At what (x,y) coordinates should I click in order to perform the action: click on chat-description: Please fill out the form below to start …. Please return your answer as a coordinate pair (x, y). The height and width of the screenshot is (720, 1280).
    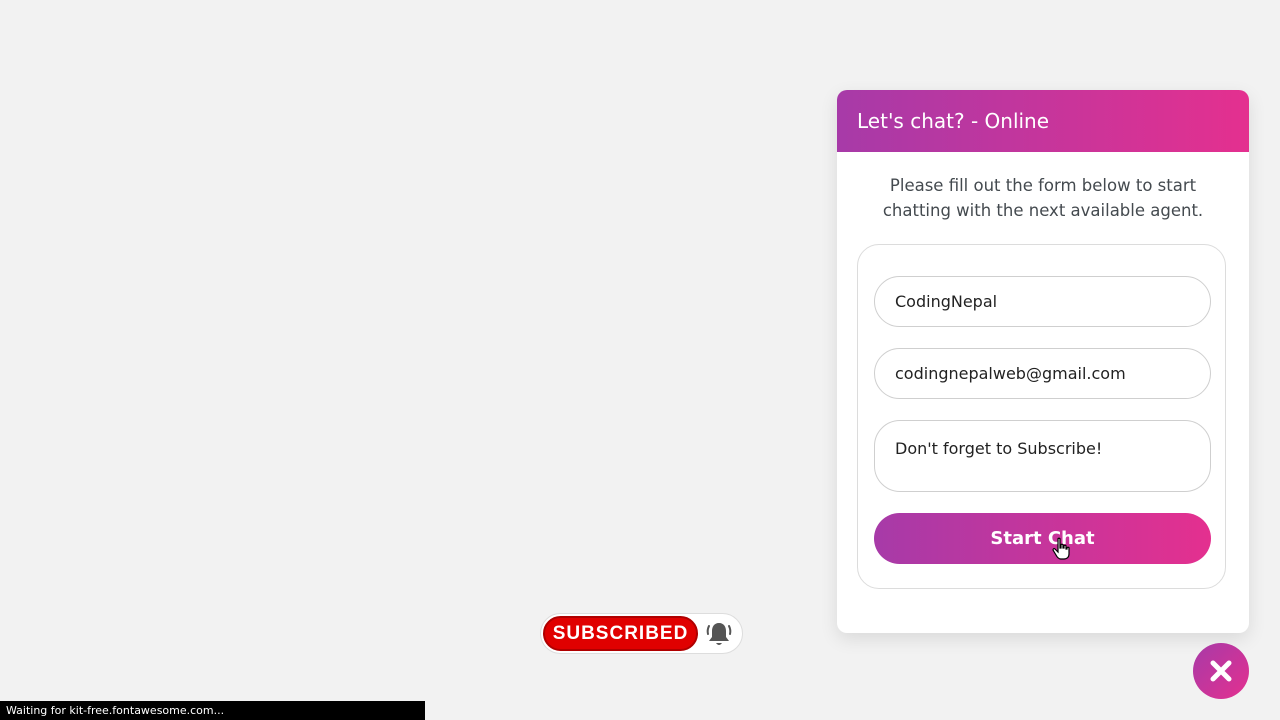
    Looking at the image, I should click on (1043, 198).